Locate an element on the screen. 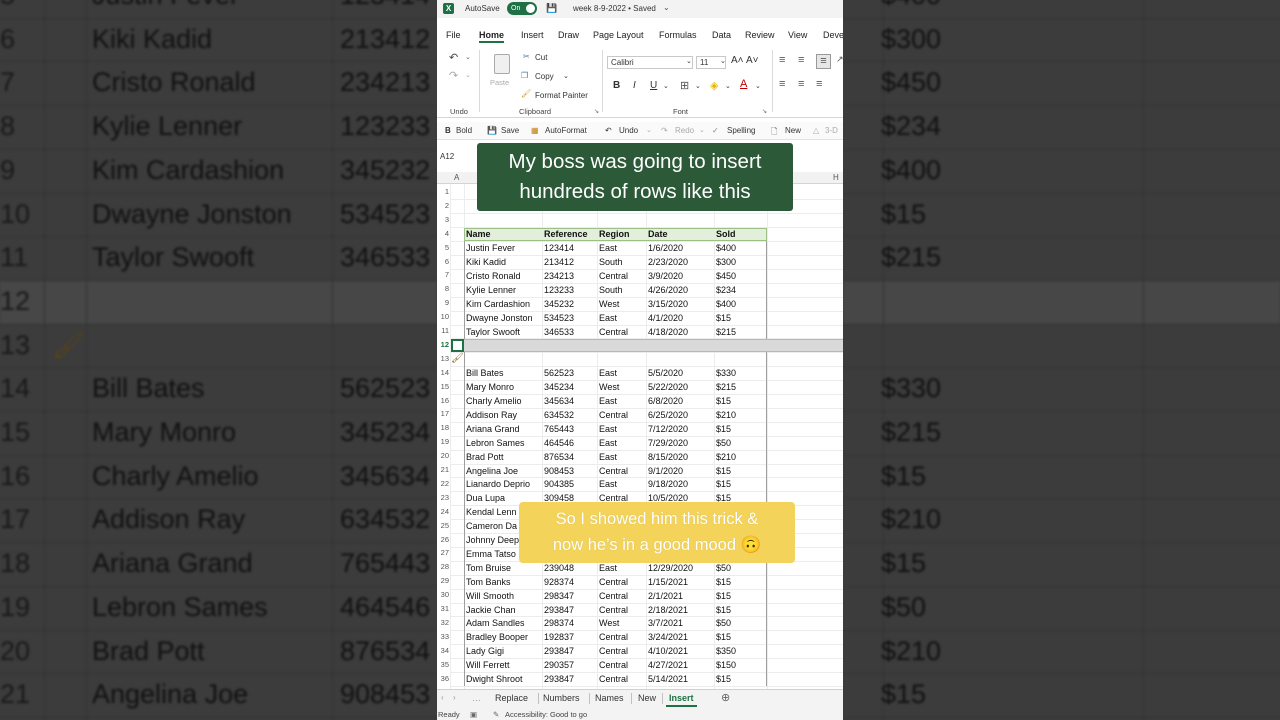  table-cell-reference: 298374 is located at coordinates (559, 623).